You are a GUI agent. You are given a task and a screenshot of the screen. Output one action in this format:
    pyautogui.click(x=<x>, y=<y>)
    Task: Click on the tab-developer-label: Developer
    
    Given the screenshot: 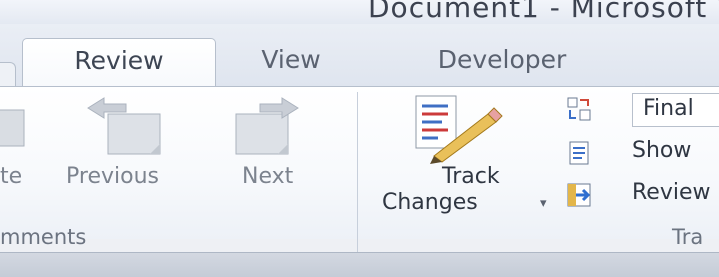 What is the action you would take?
    pyautogui.click(x=502, y=59)
    